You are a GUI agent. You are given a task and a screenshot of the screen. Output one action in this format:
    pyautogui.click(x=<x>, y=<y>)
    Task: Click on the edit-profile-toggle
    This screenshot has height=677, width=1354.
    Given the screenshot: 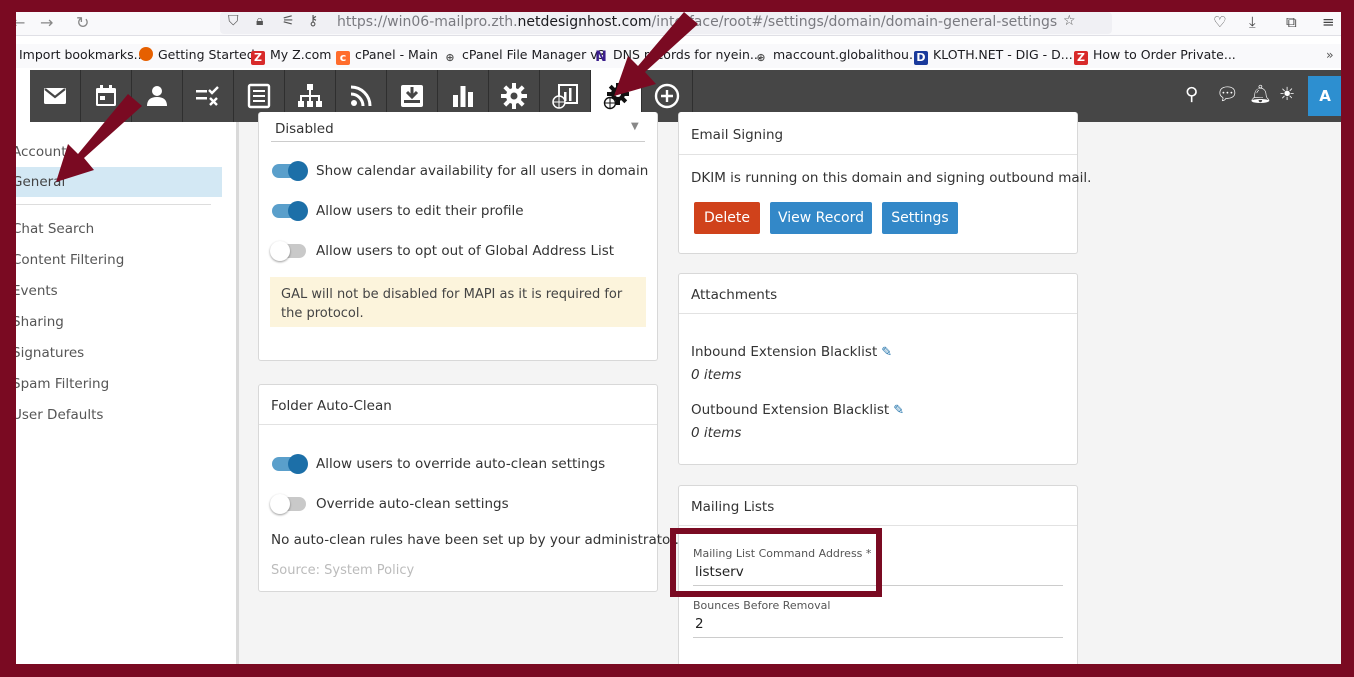 What is the action you would take?
    pyautogui.click(x=290, y=211)
    